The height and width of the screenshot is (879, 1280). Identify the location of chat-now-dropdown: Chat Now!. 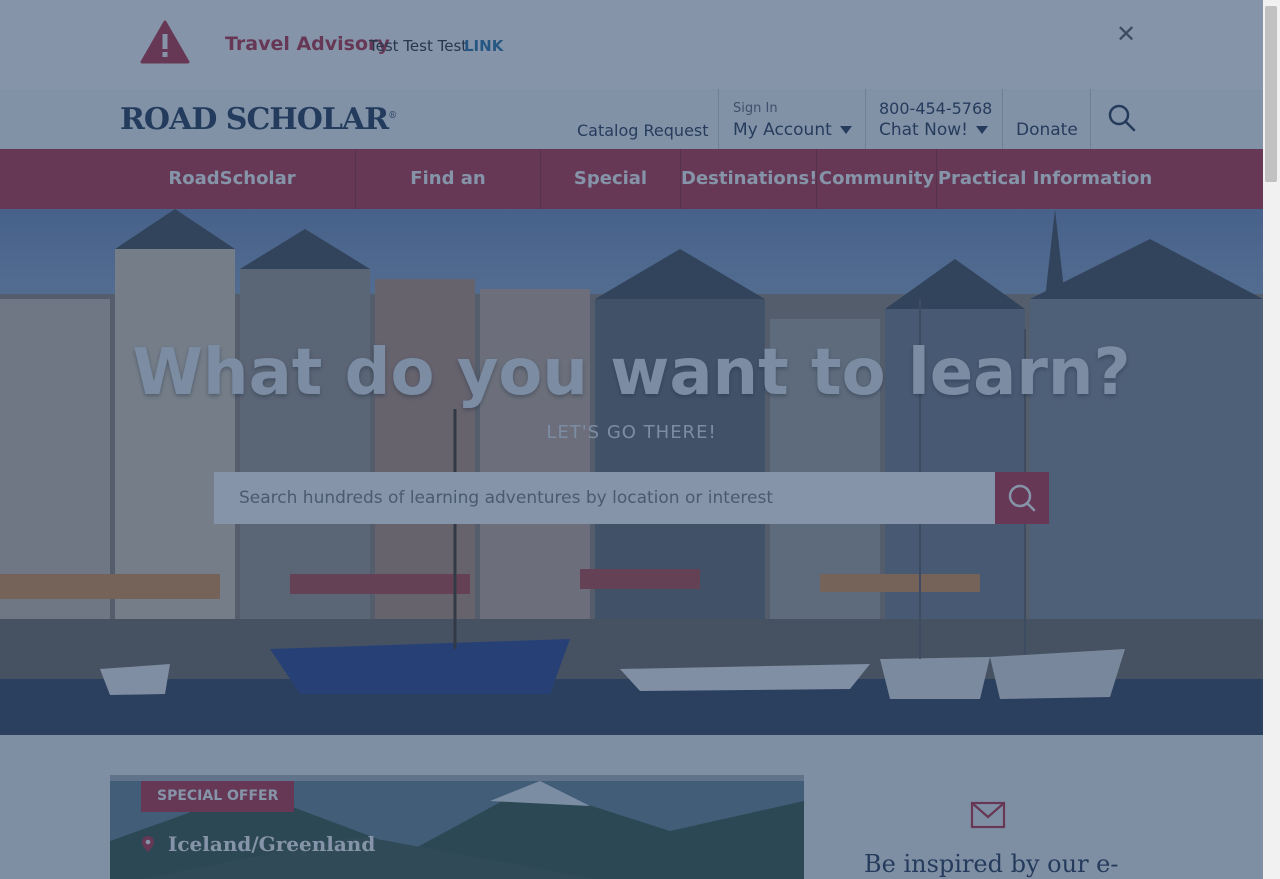
(933, 130).